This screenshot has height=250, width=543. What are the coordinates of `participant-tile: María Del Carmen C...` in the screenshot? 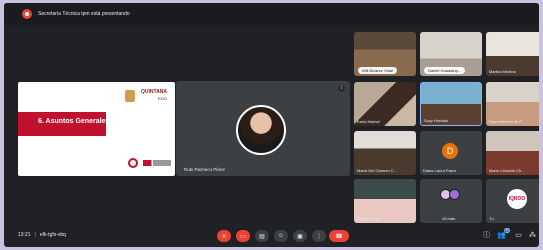 It's located at (385, 153).